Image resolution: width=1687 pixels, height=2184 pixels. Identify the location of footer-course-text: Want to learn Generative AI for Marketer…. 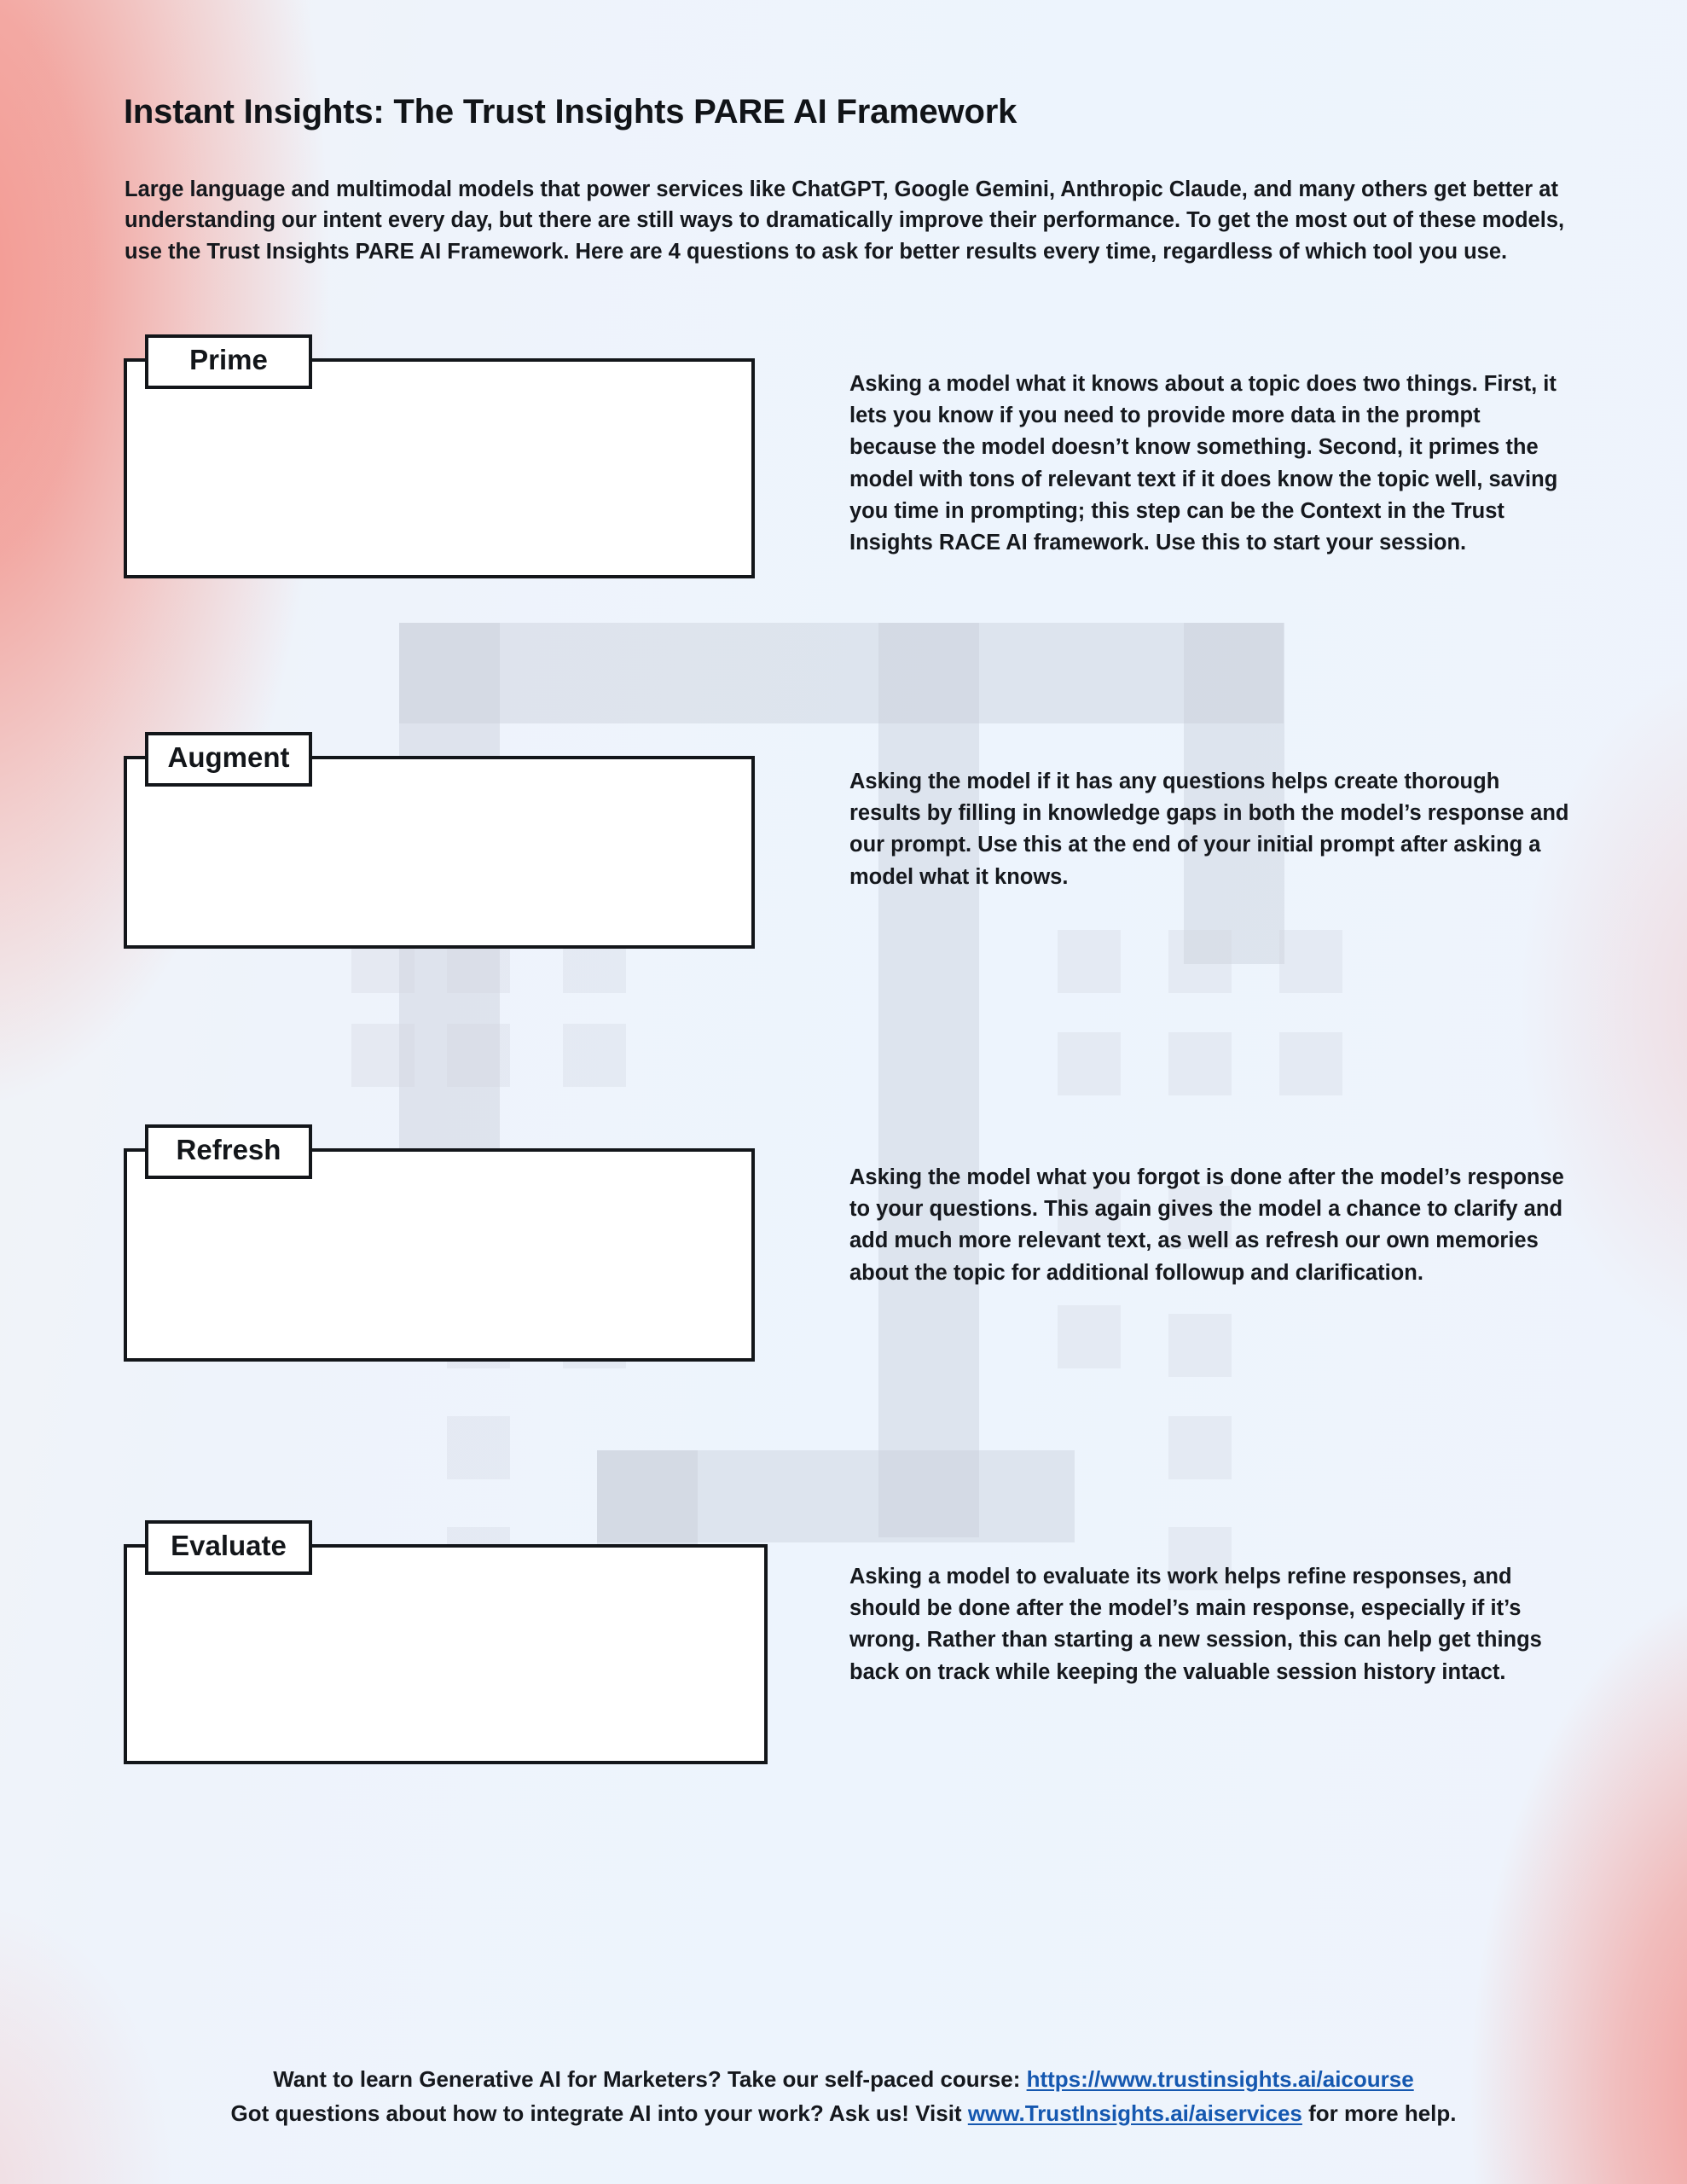
(650, 2079).